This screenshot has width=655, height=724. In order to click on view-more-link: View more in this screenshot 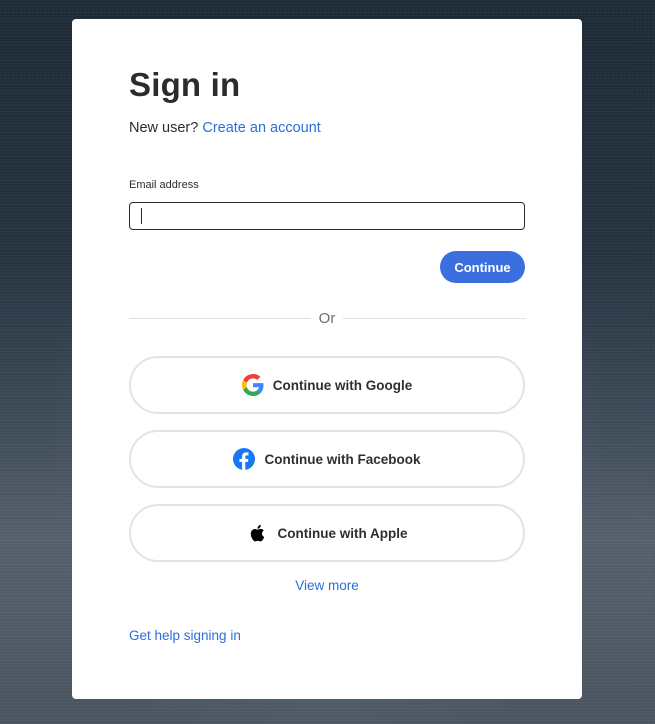, I will do `click(327, 585)`.